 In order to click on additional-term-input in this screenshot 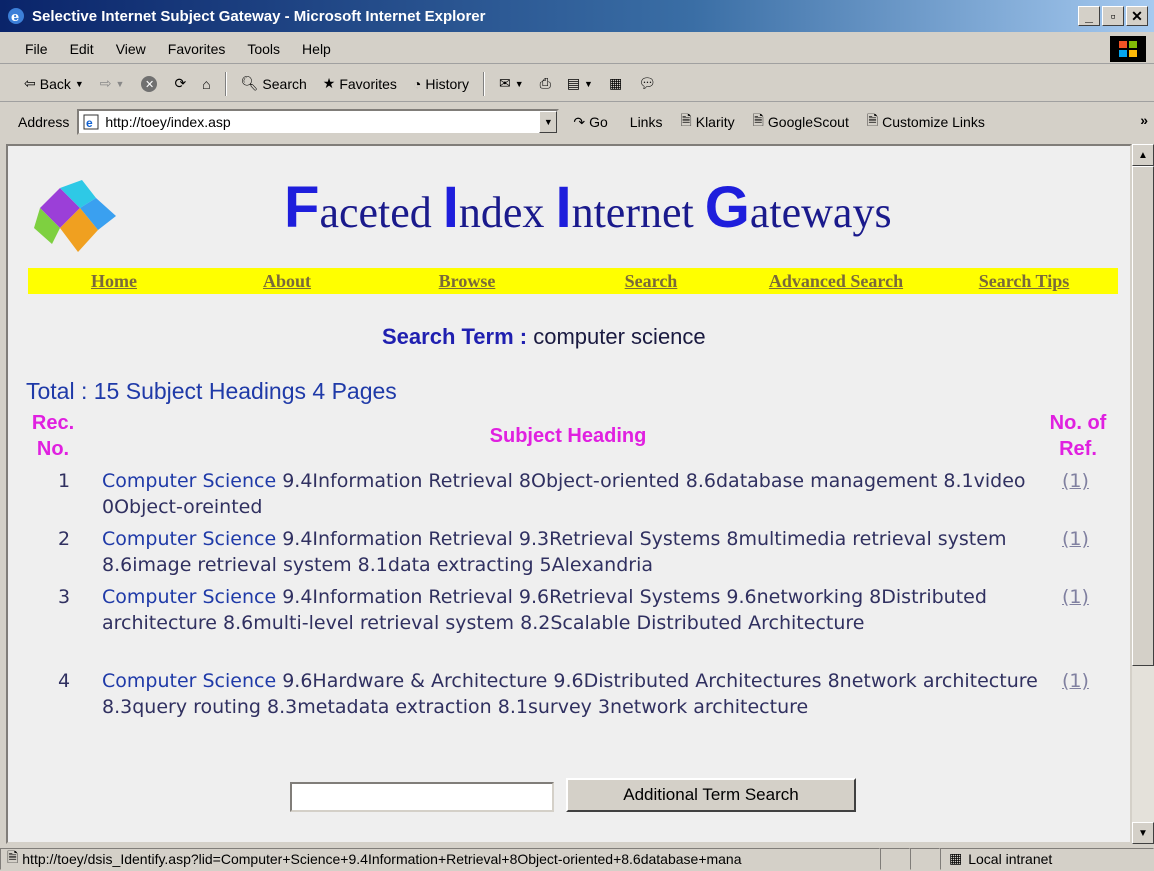, I will do `click(422, 797)`.